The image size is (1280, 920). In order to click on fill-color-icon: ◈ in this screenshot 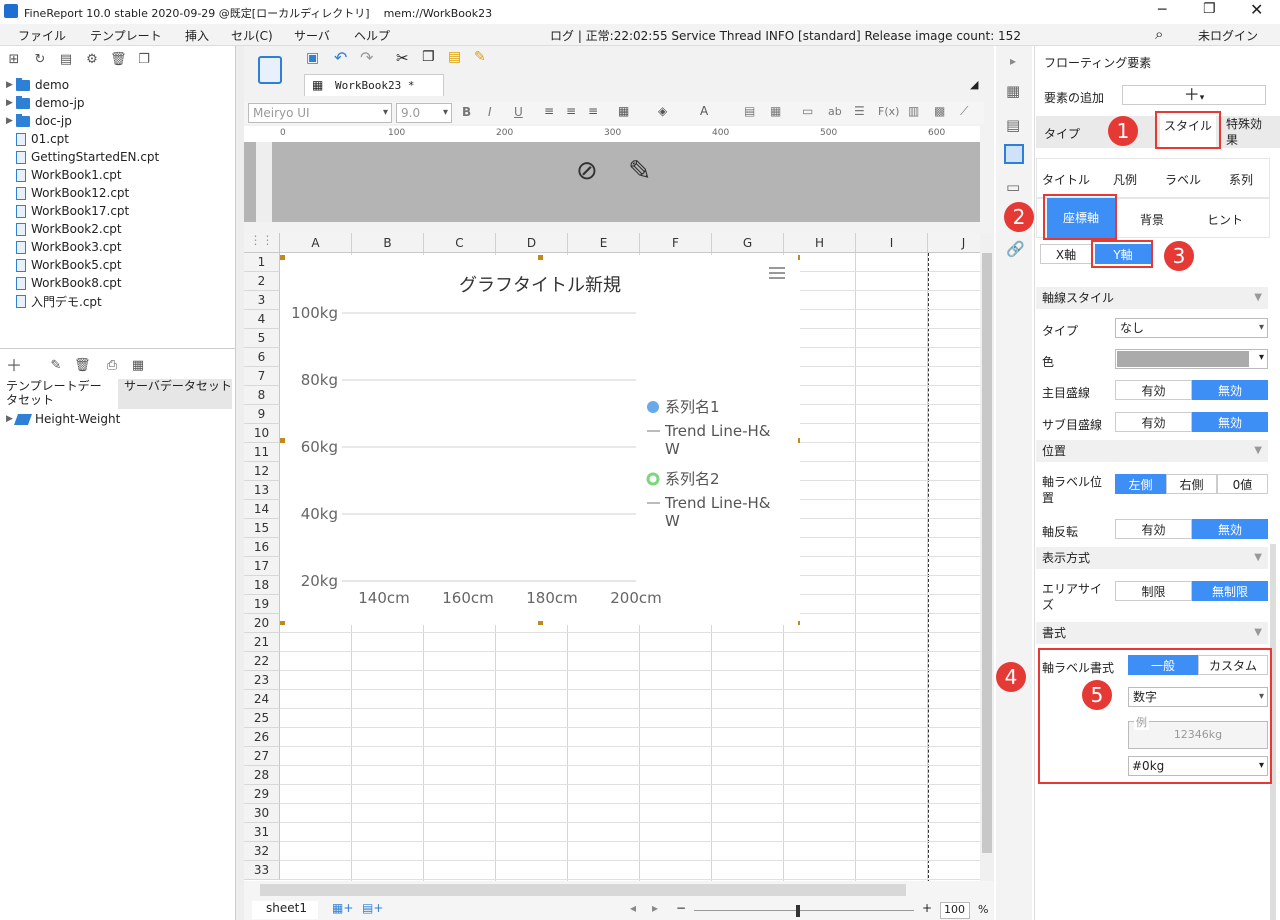, I will do `click(662, 111)`.